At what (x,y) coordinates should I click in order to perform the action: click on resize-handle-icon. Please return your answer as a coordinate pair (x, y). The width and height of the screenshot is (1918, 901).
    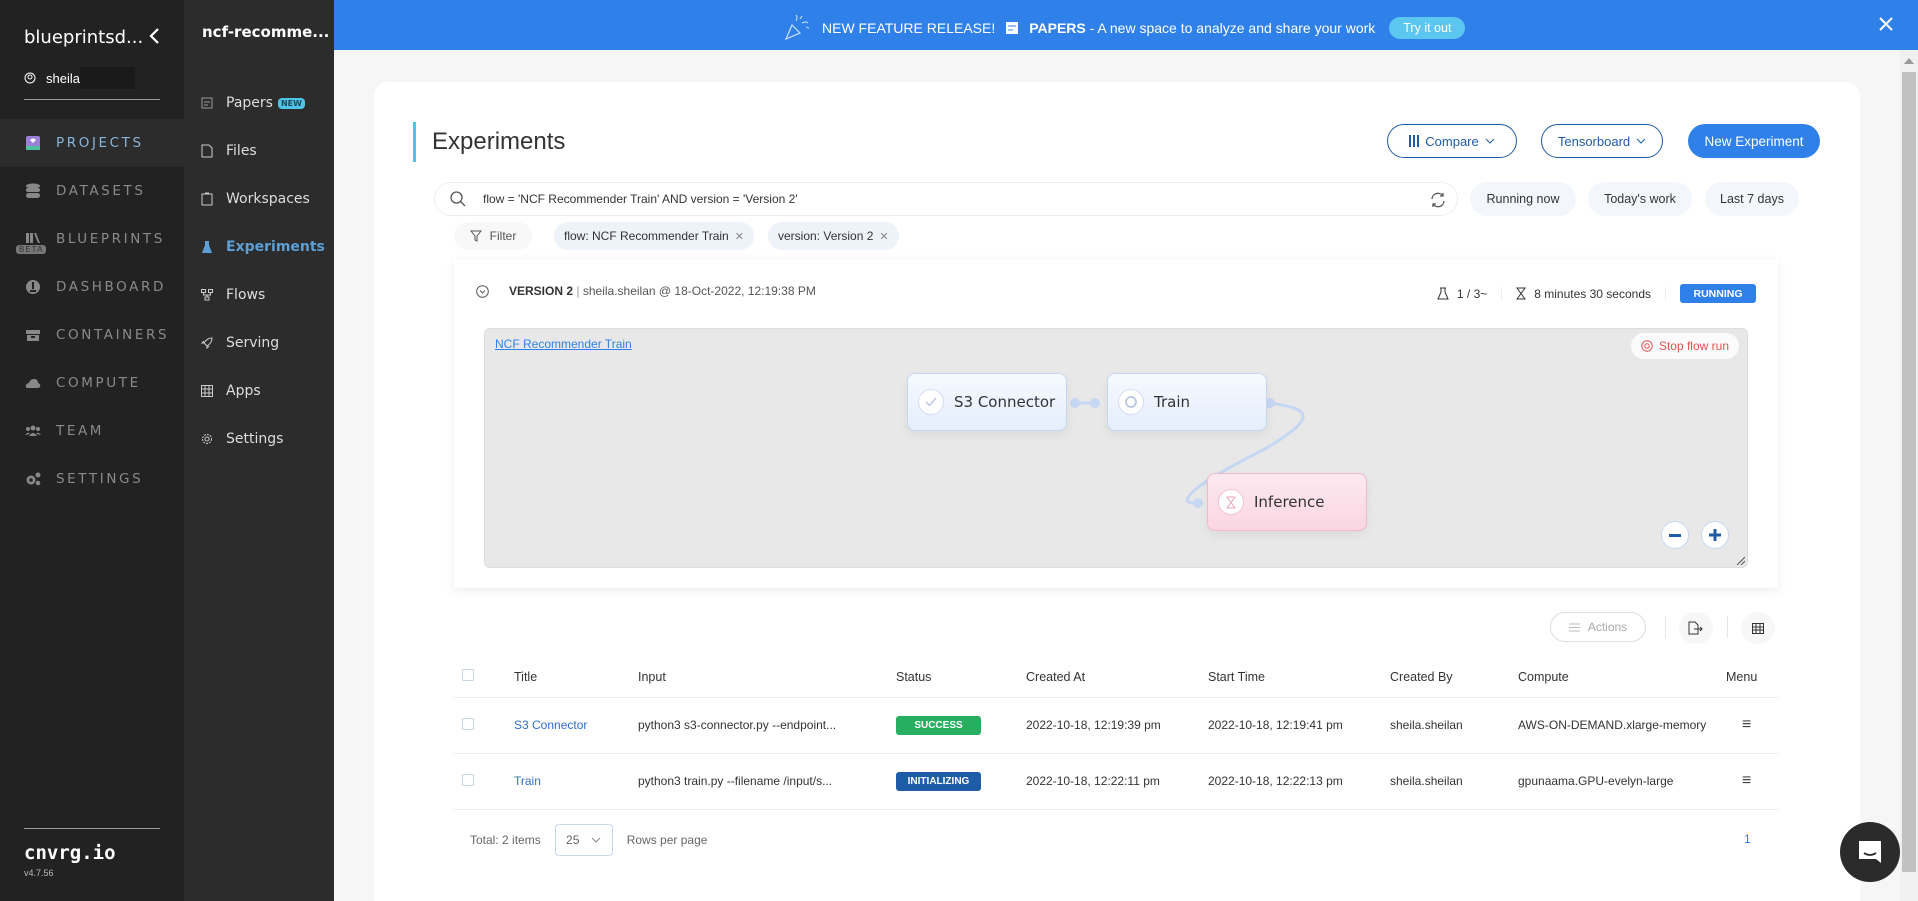
    Looking at the image, I should click on (1740, 560).